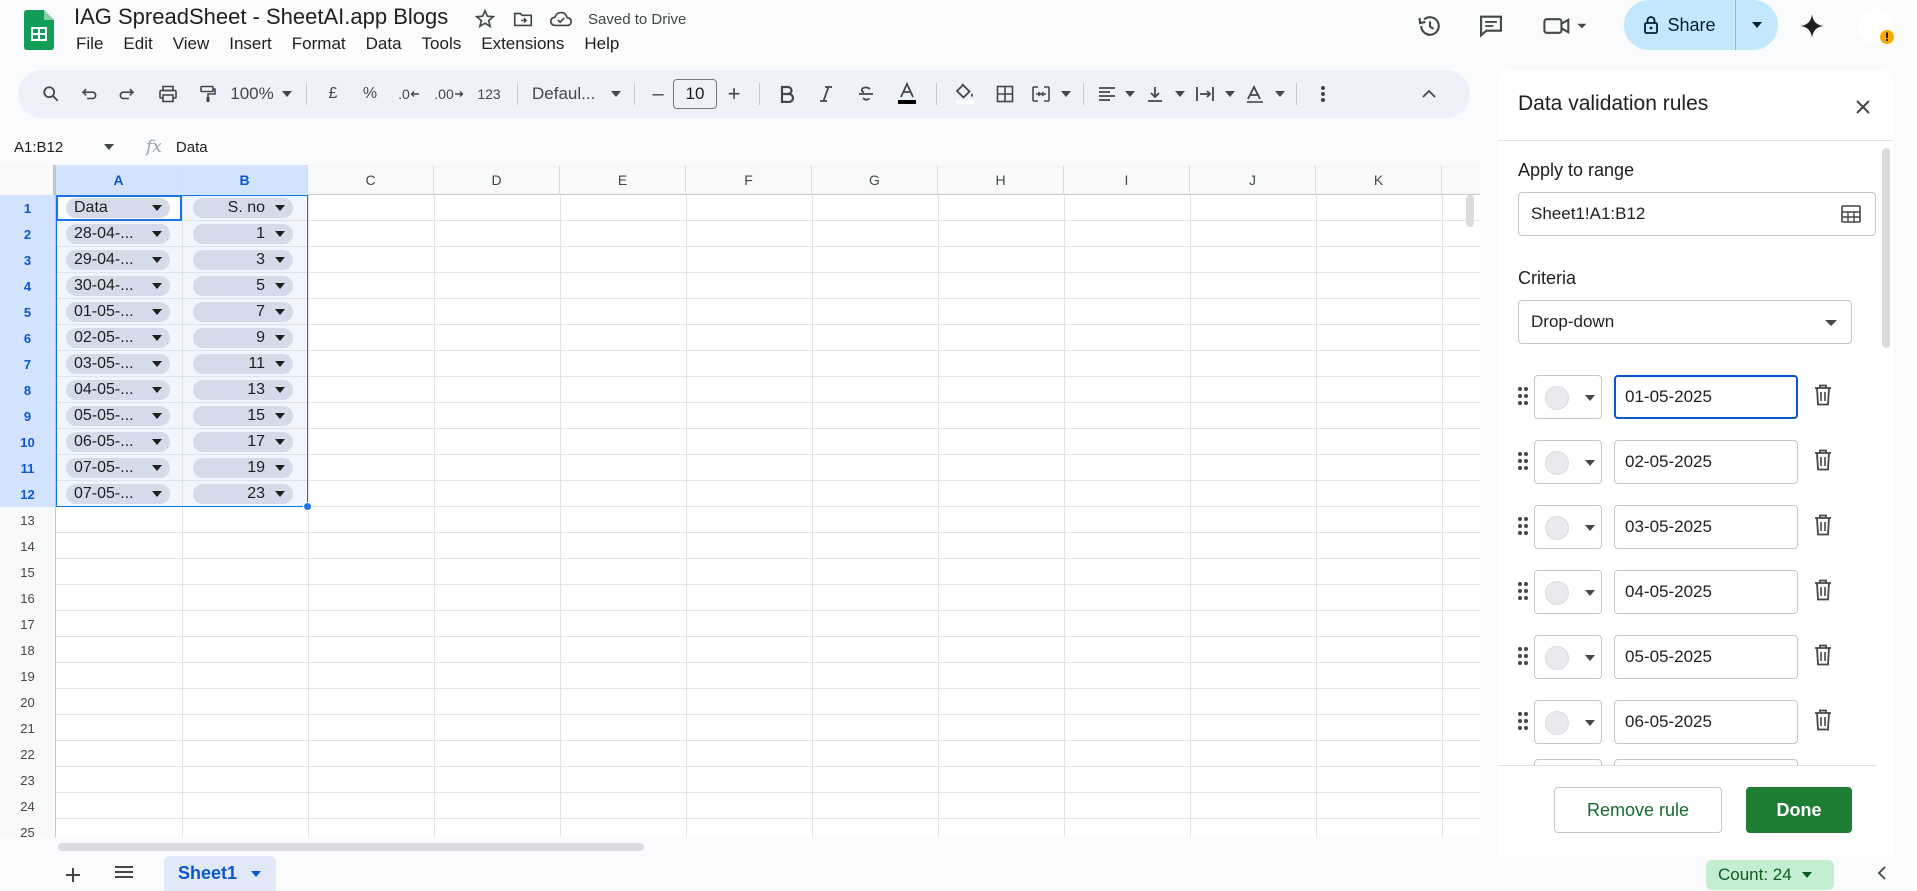  What do you see at coordinates (370, 94) in the screenshot?
I see `percent-format-button: %` at bounding box center [370, 94].